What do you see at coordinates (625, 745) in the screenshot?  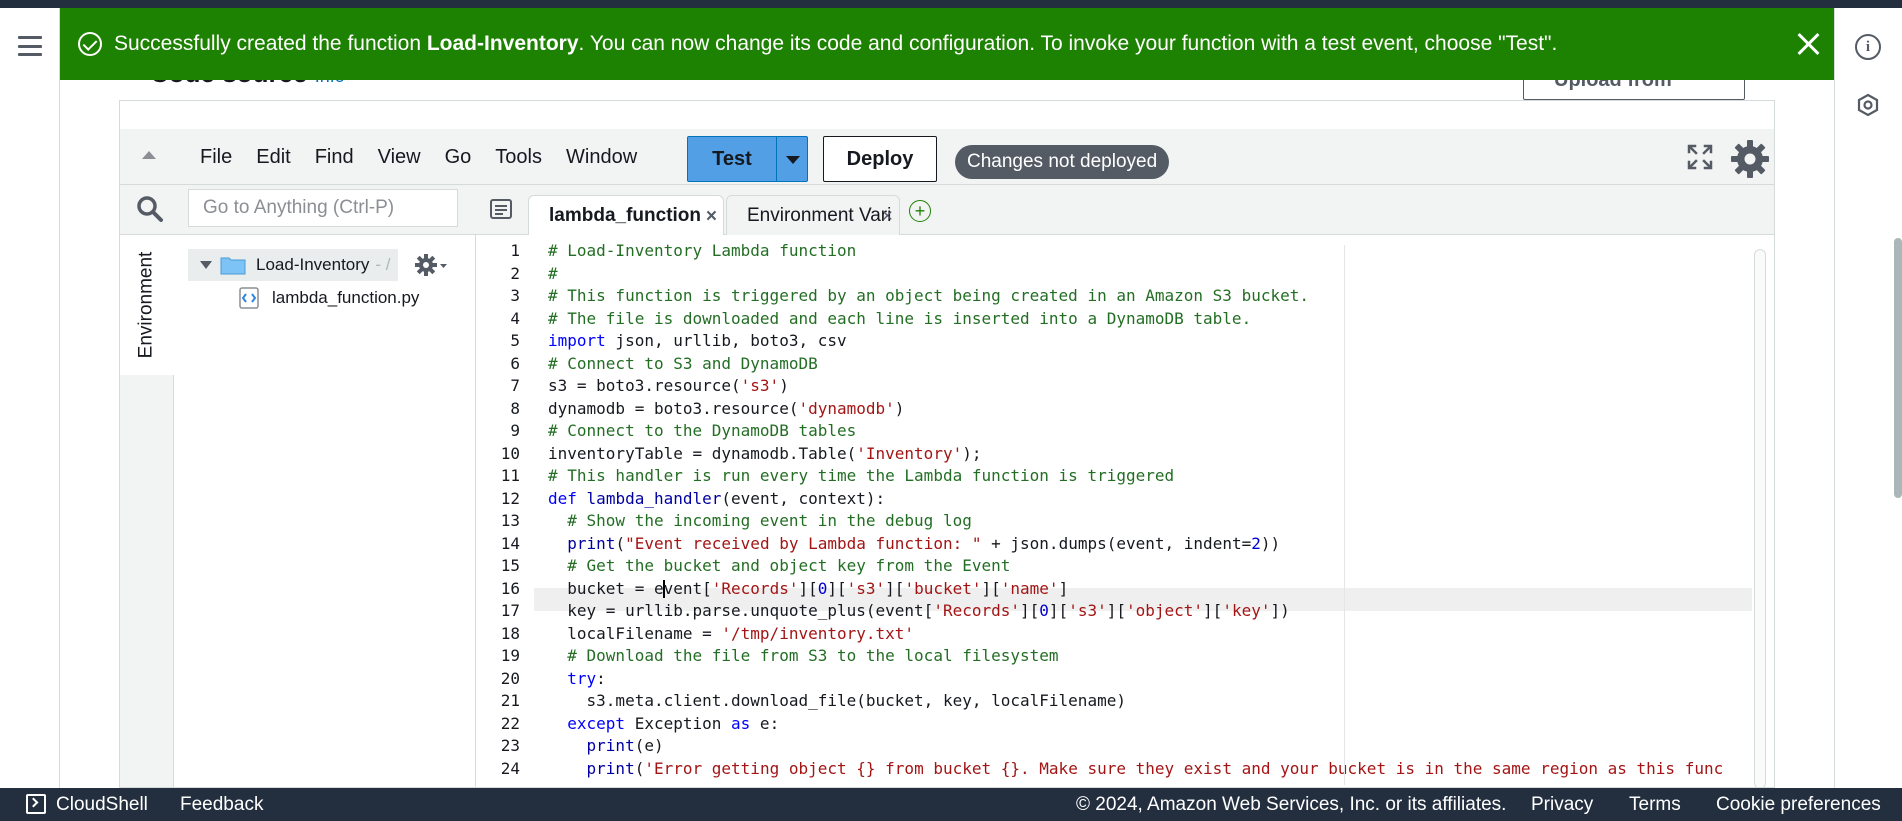 I see `code-line: print(e)` at bounding box center [625, 745].